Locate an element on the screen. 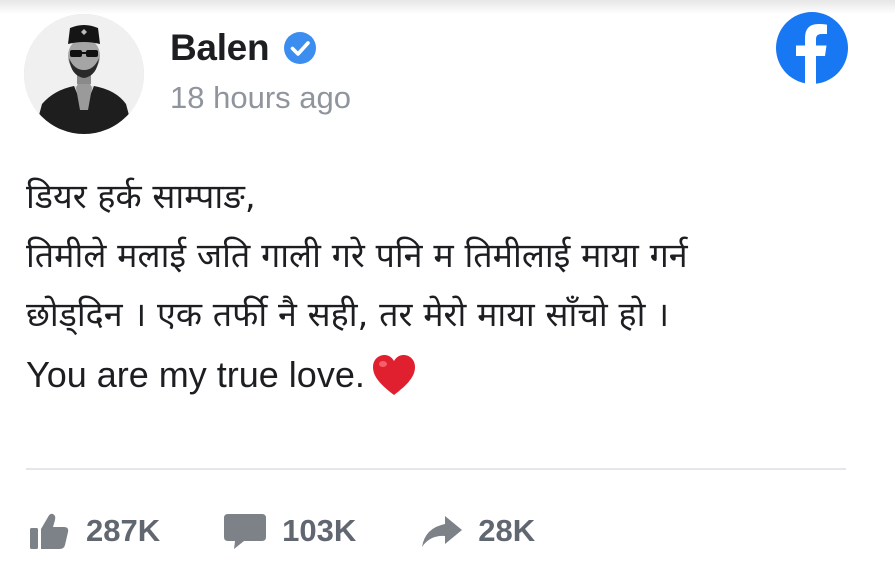  engagement-bar: 287K 103K 28K is located at coordinates (311, 531).